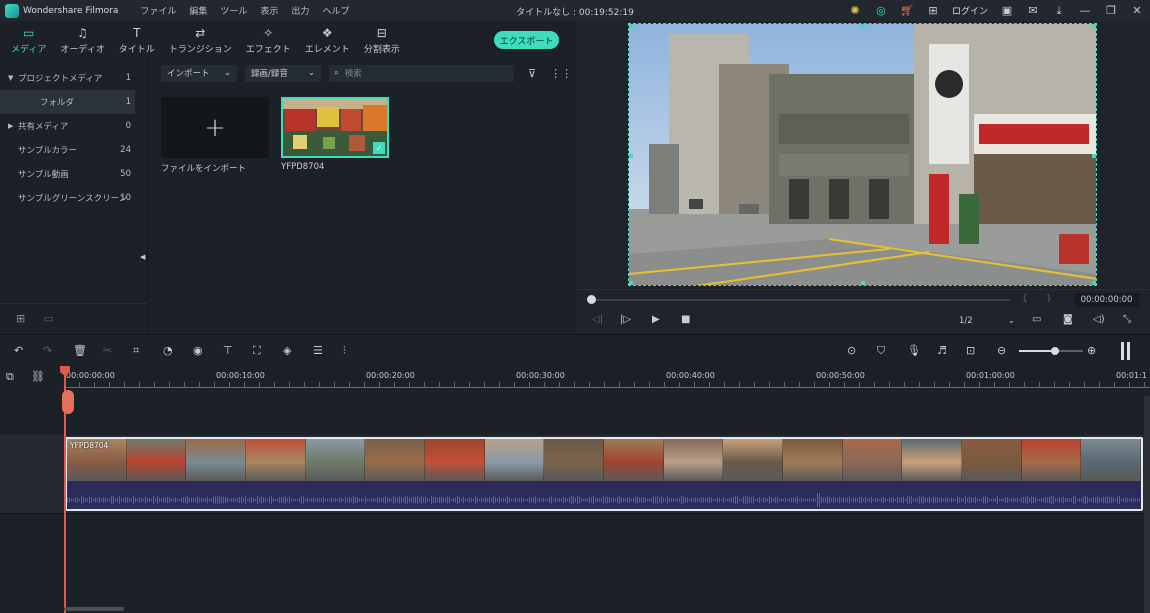 The image size is (1150, 613). Describe the element at coordinates (881, 10) in the screenshot. I see `headset-icon: ◎` at that location.